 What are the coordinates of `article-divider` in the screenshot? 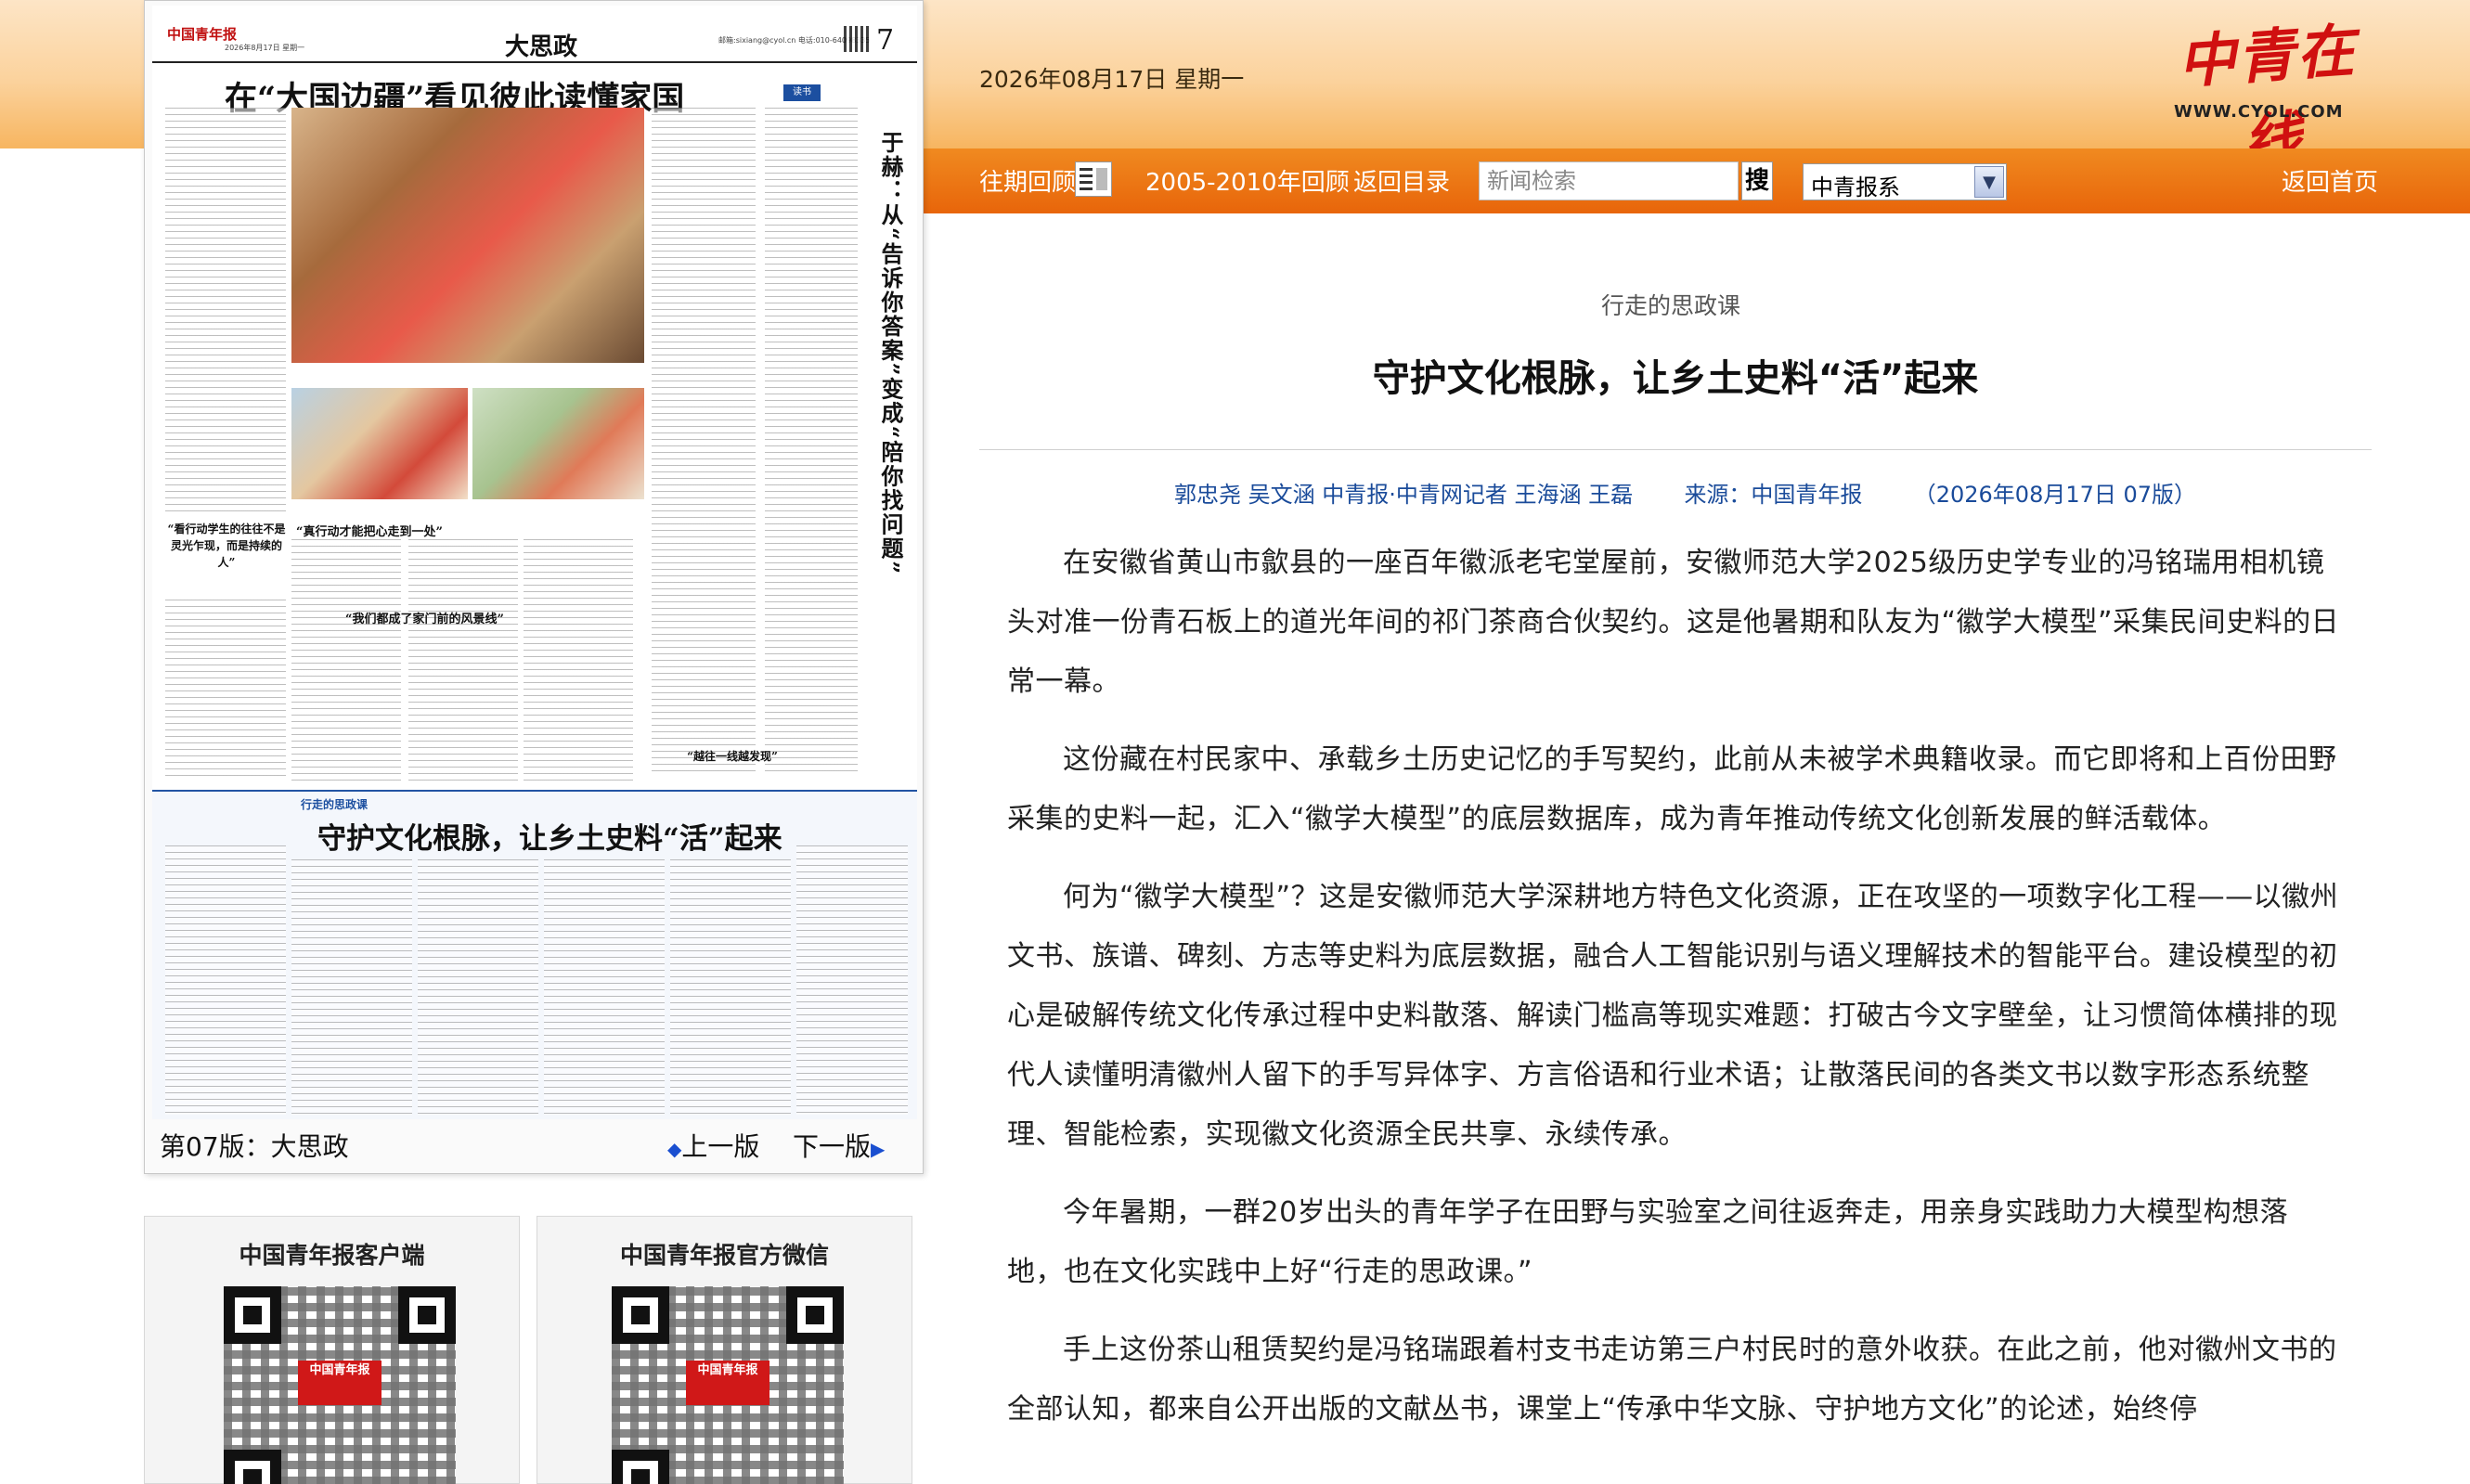 It's located at (1675, 450).